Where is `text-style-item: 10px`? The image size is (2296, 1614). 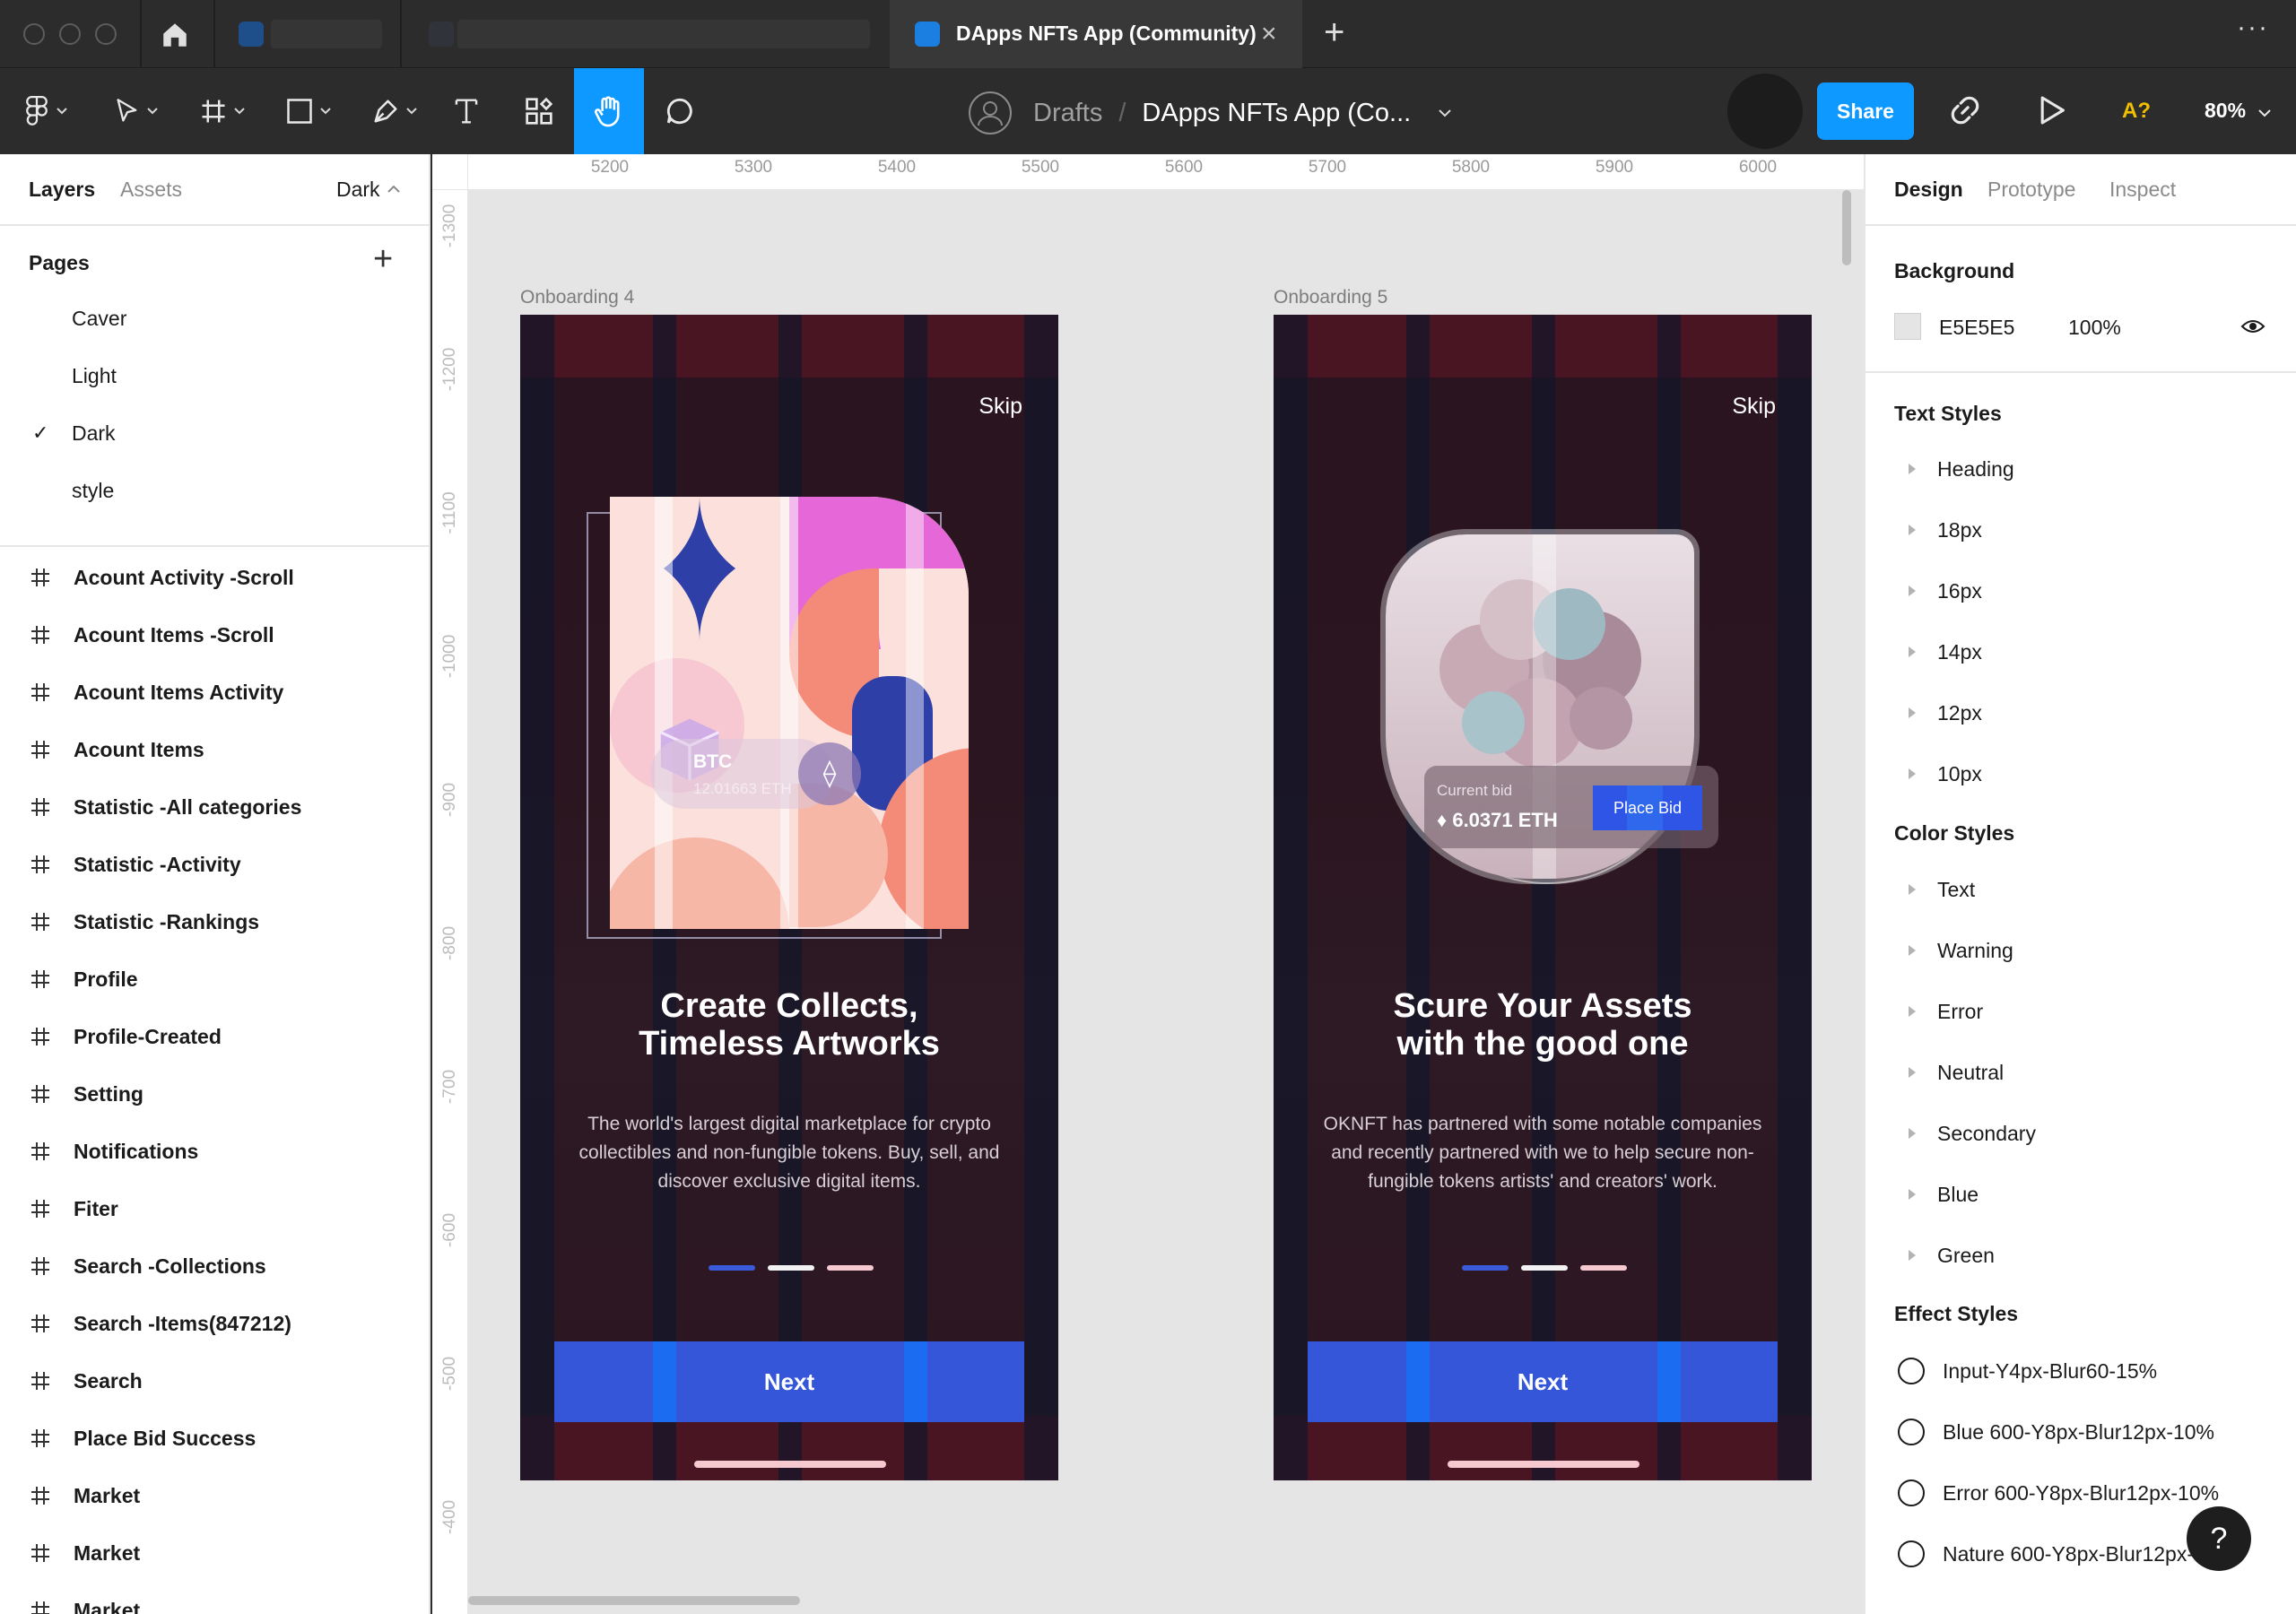
text-style-item: 10px is located at coordinates (1945, 773).